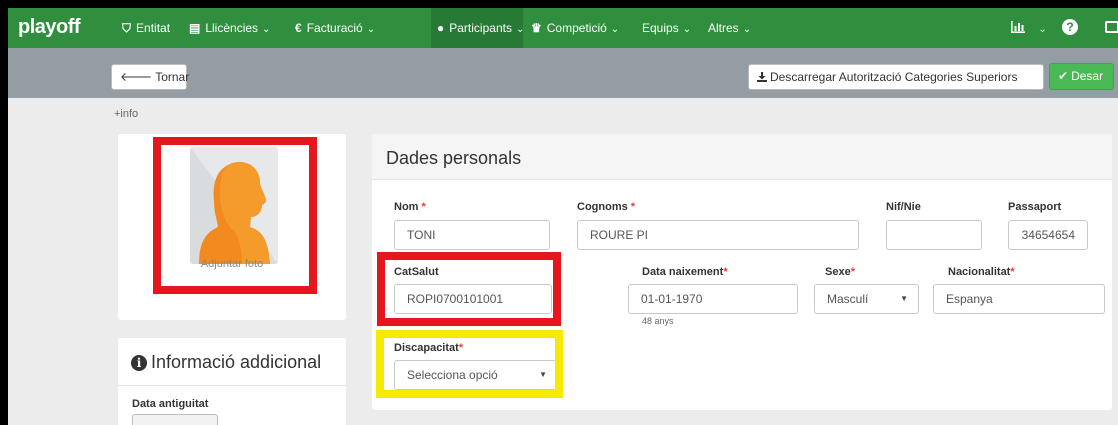 The width and height of the screenshot is (1118, 425). Describe the element at coordinates (136, 77) in the screenshot. I see `arrow-left-icon: 🡐` at that location.